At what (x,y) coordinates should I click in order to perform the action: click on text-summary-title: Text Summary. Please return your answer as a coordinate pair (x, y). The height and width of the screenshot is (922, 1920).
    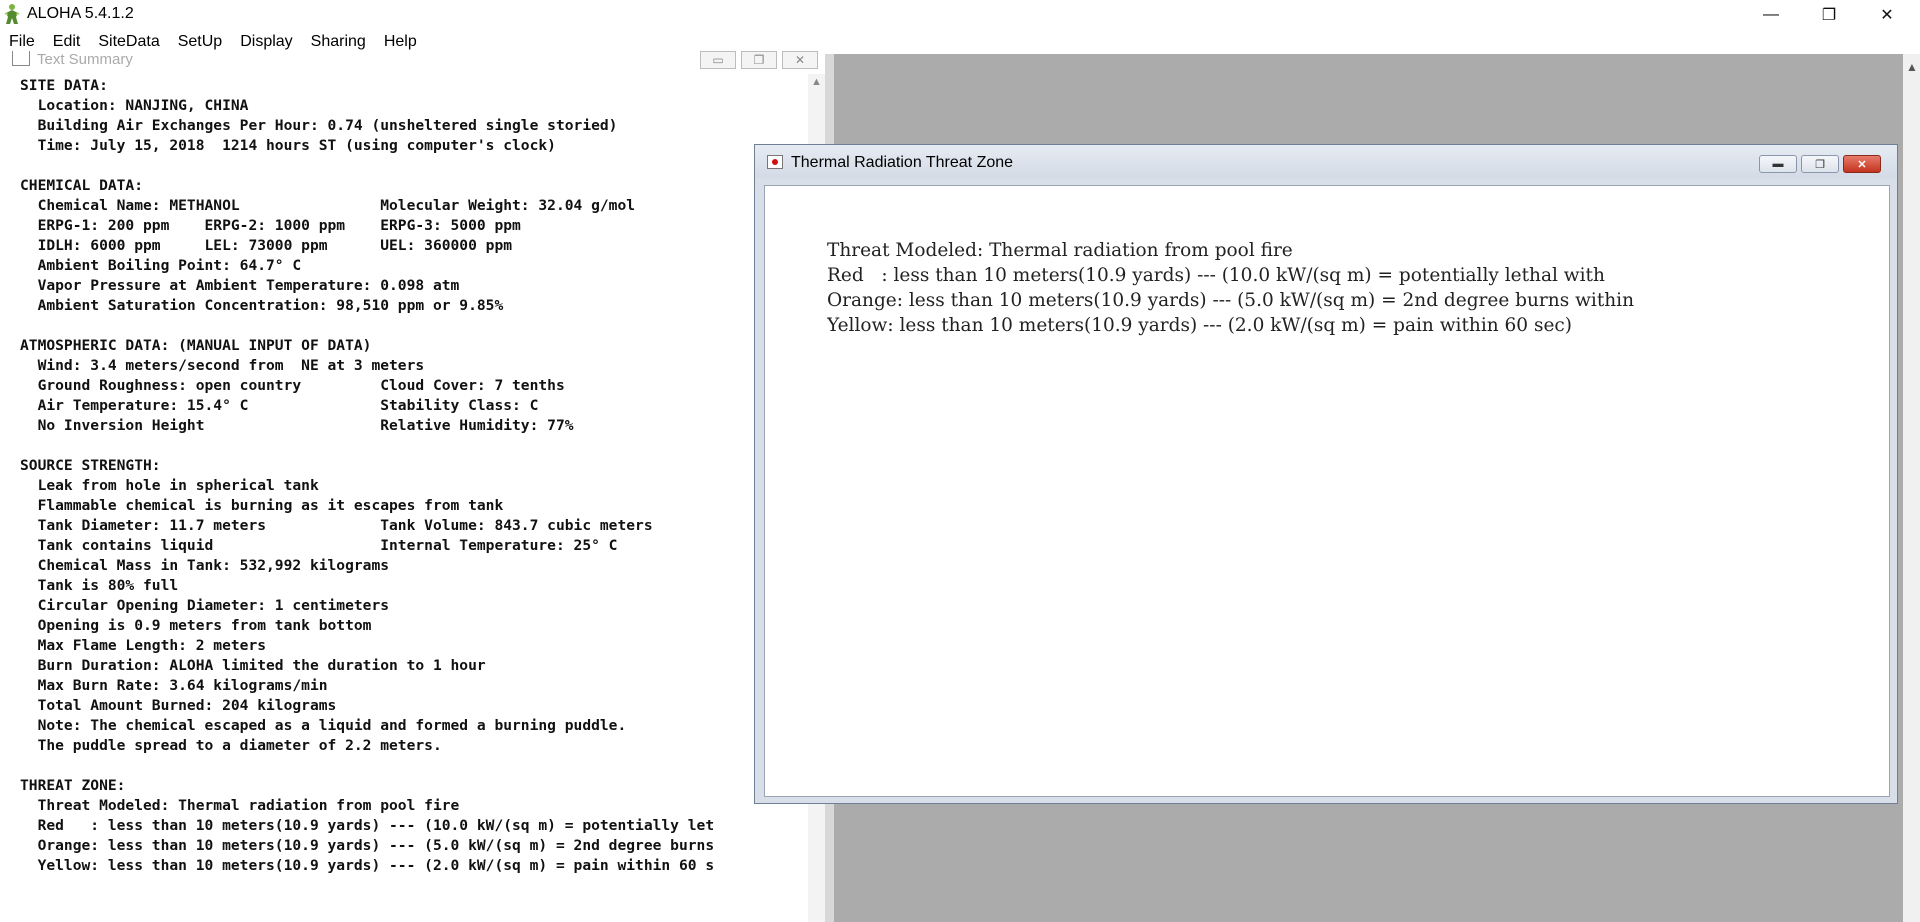
    Looking at the image, I should click on (85, 59).